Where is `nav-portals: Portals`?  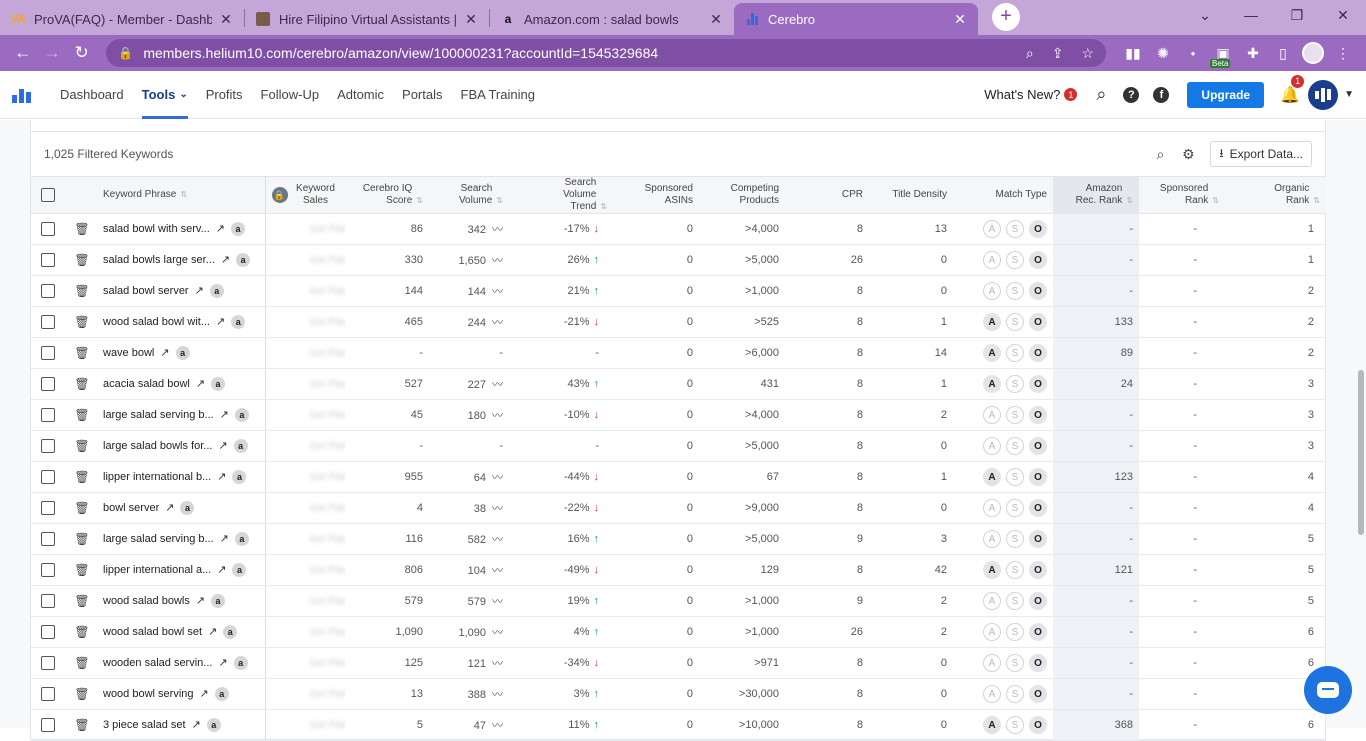
nav-portals: Portals is located at coordinates (422, 95).